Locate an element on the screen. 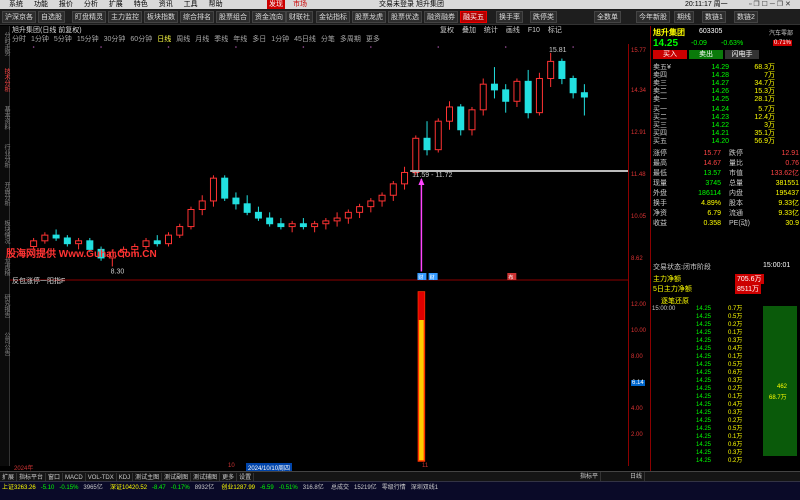 The image size is (800, 500). period-tab: 月线 is located at coordinates (202, 39).